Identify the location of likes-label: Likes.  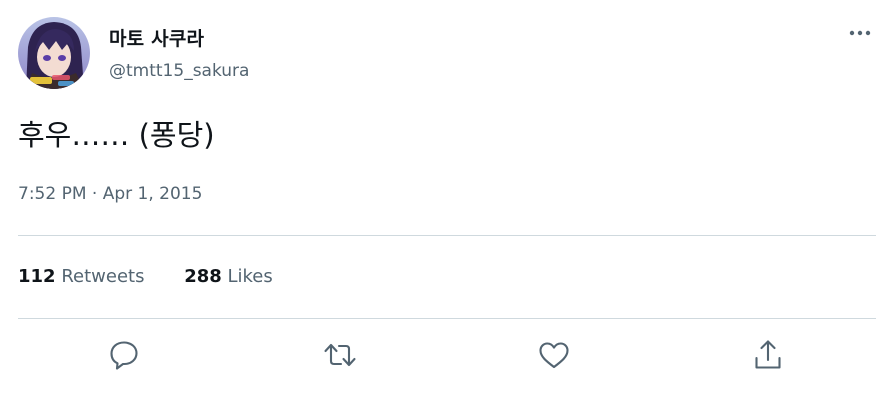
(250, 276).